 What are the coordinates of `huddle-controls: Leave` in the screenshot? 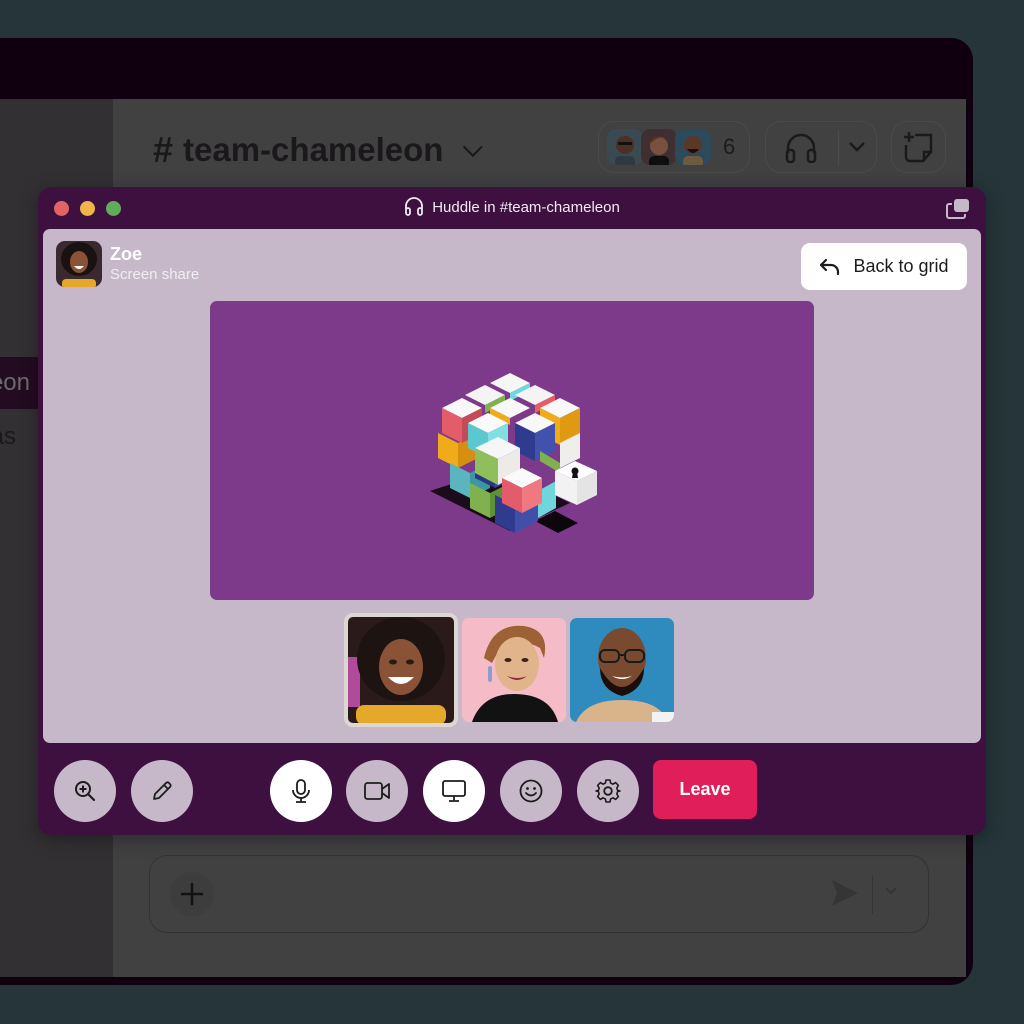 It's located at (512, 789).